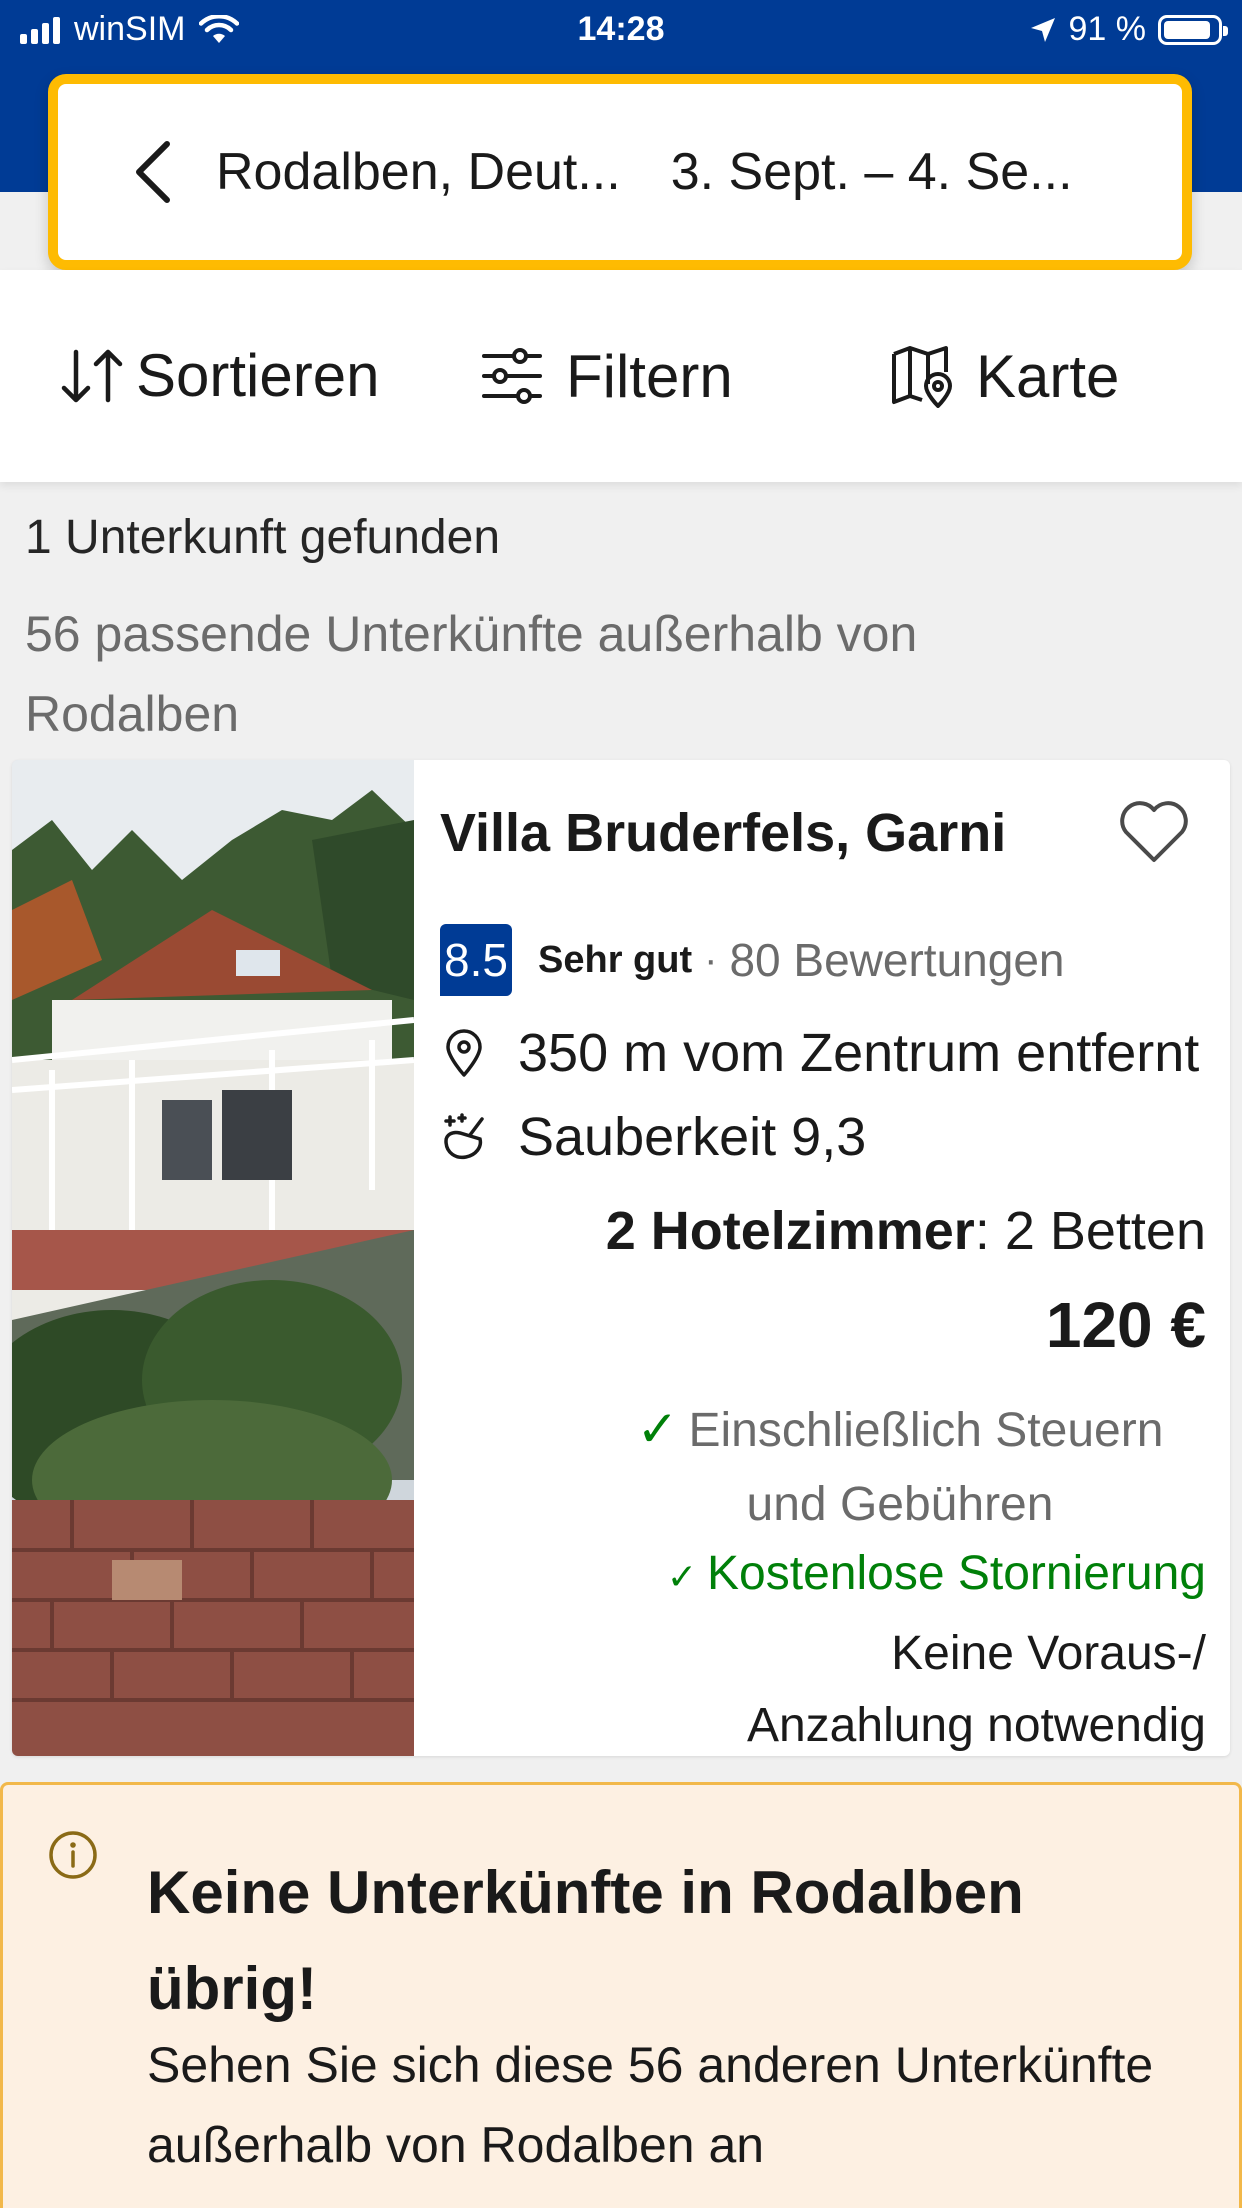 This screenshot has height=2208, width=1242. I want to click on property-name: Villa Bruderfels, Garni, so click(723, 833).